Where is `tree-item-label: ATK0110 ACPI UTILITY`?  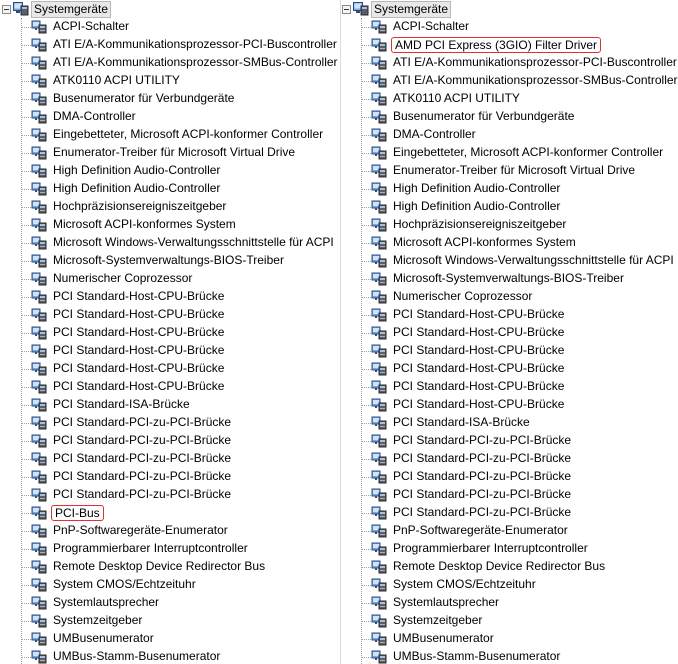
tree-item-label: ATK0110 ACPI UTILITY is located at coordinates (116, 80).